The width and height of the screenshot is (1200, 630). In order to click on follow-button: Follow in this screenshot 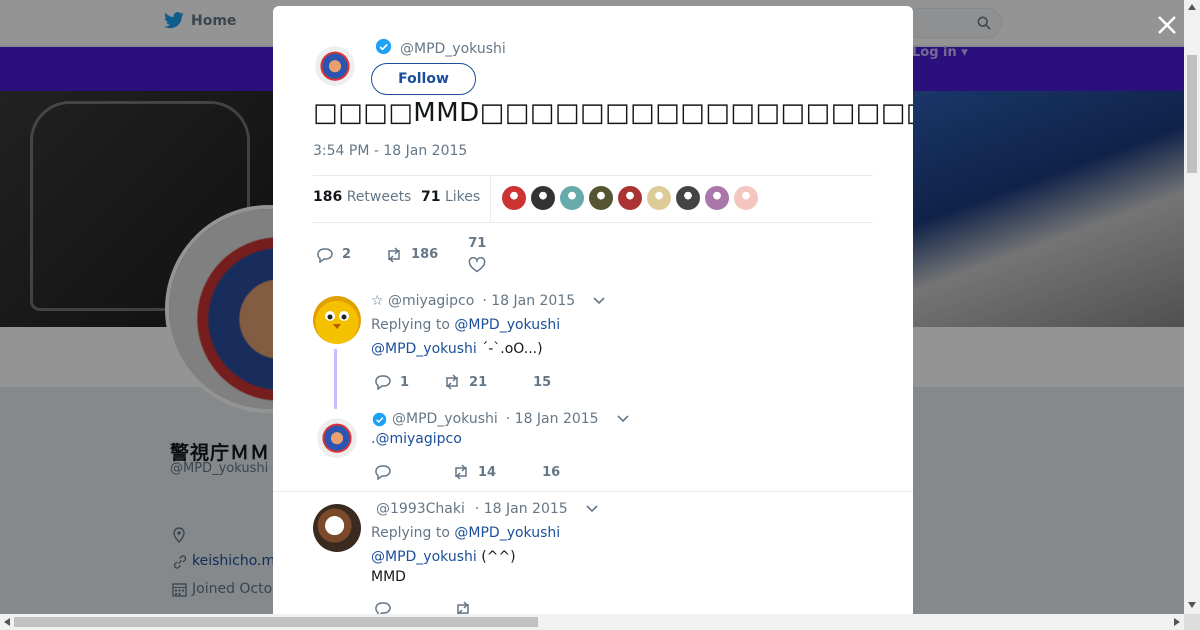, I will do `click(423, 79)`.